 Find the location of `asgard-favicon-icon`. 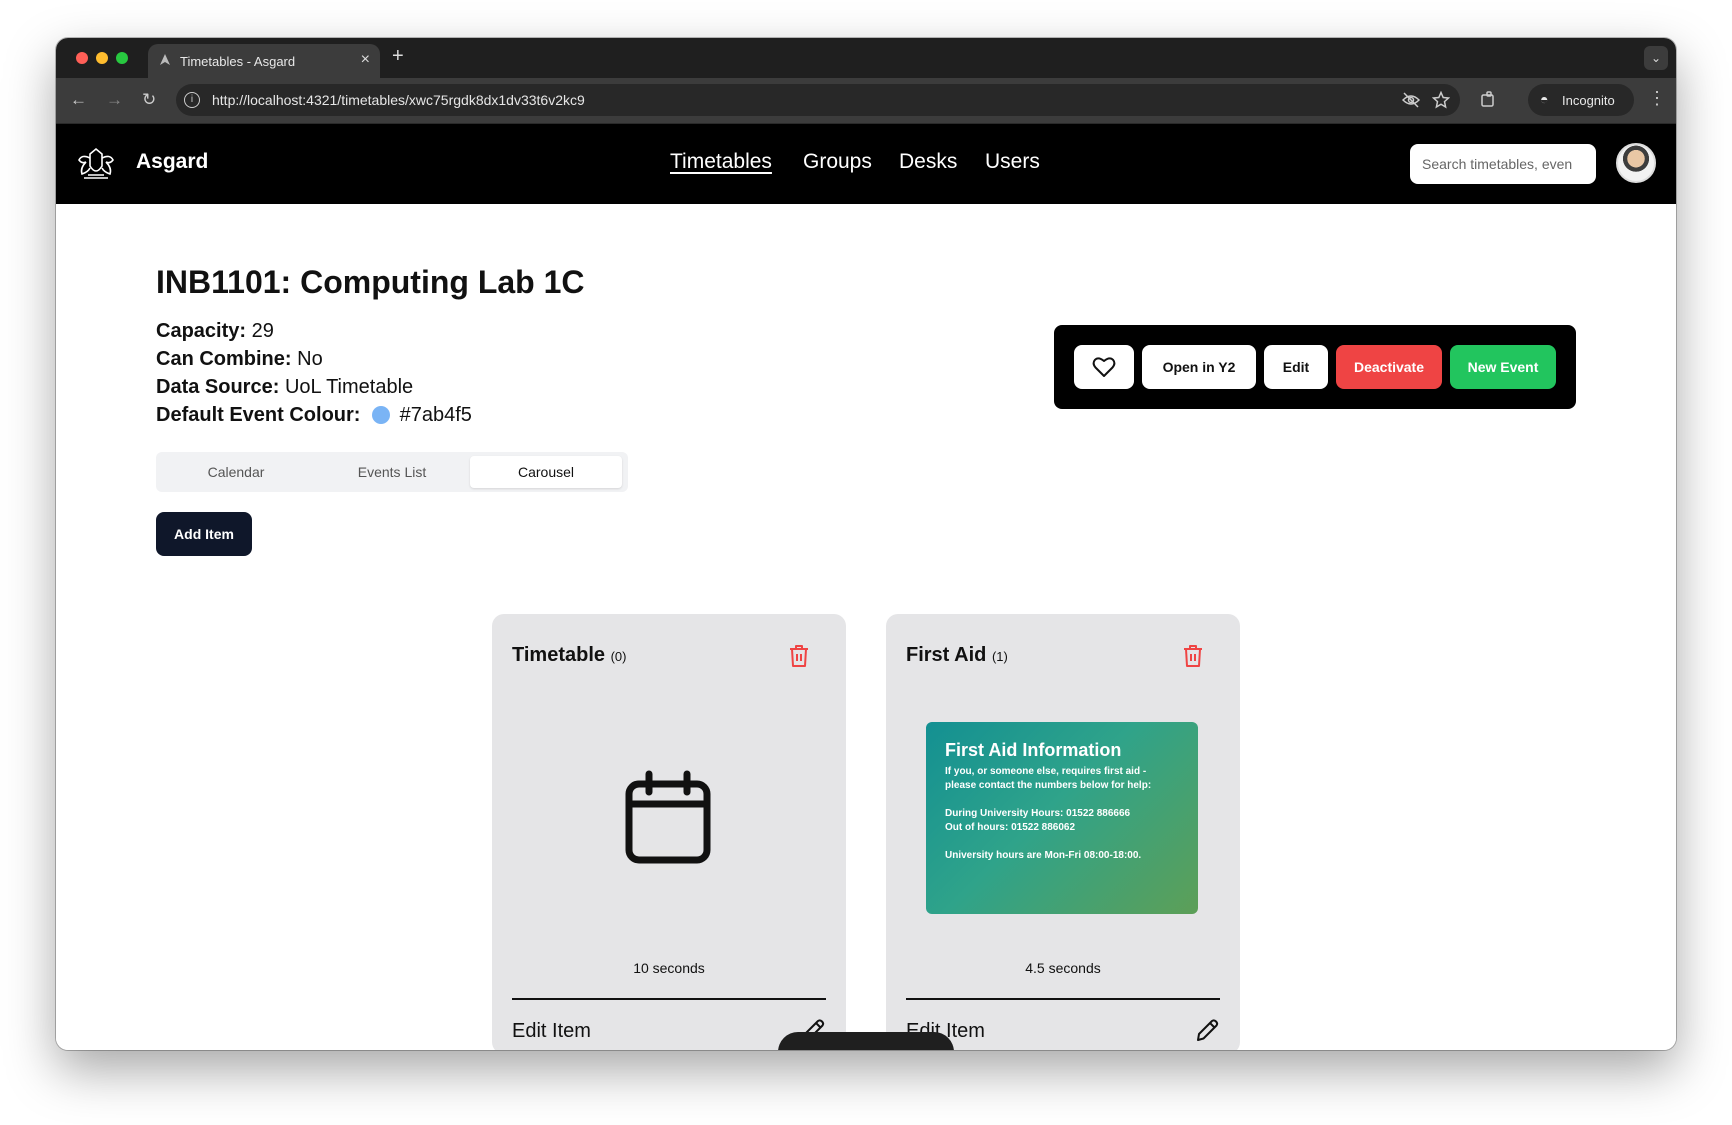

asgard-favicon-icon is located at coordinates (165, 59).